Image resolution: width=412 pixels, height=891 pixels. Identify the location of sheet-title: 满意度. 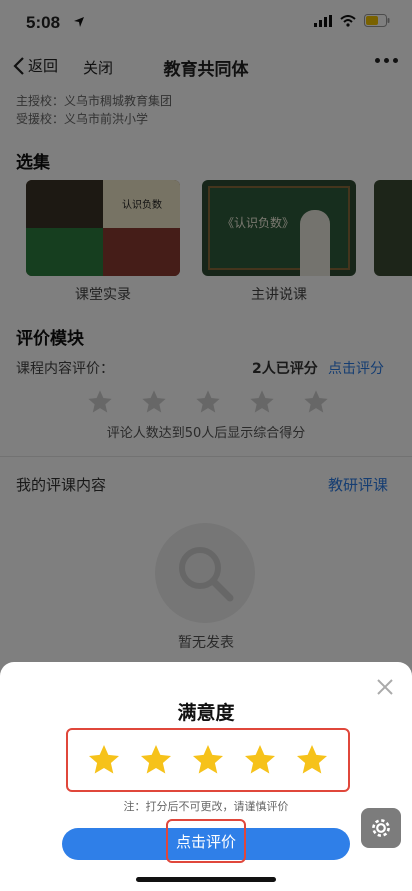
(206, 713).